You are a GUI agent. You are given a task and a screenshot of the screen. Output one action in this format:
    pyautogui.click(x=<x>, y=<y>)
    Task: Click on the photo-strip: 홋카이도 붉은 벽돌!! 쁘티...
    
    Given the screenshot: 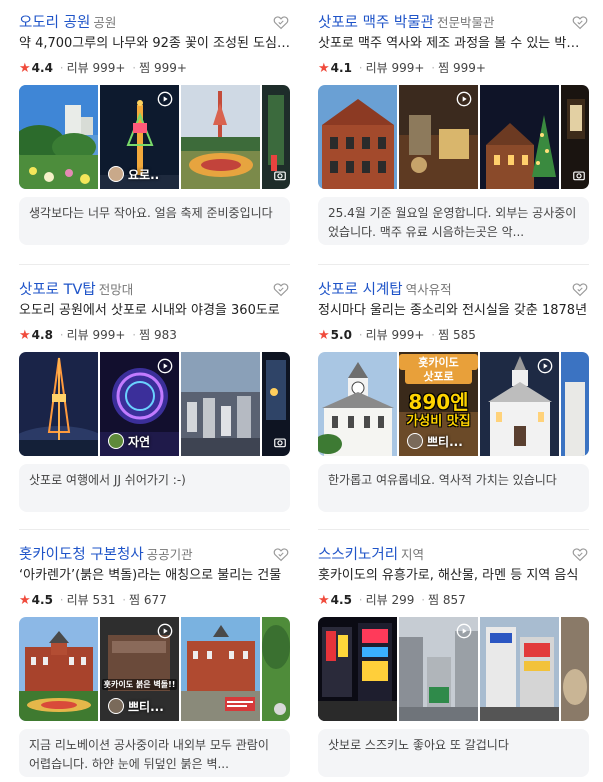 What is the action you would take?
    pyautogui.click(x=154, y=669)
    